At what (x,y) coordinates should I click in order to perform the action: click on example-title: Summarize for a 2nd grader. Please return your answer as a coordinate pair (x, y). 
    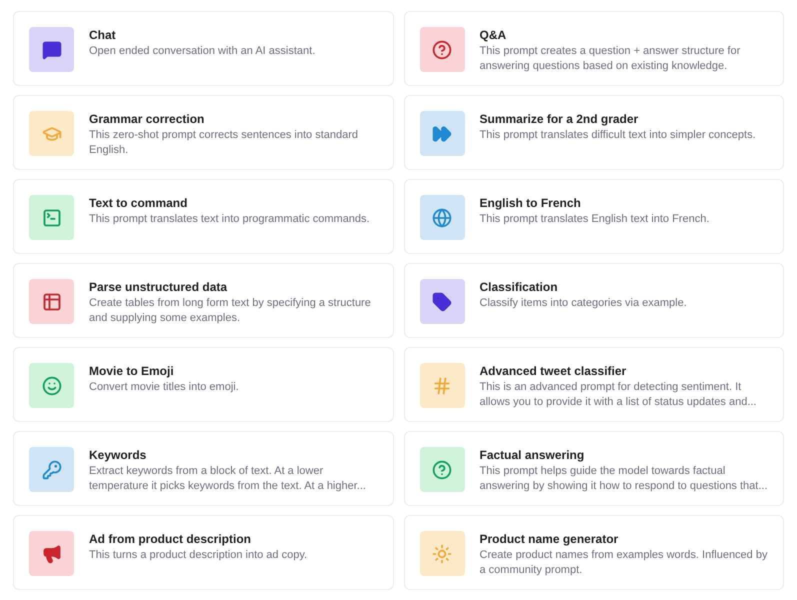
    Looking at the image, I should click on (560, 119).